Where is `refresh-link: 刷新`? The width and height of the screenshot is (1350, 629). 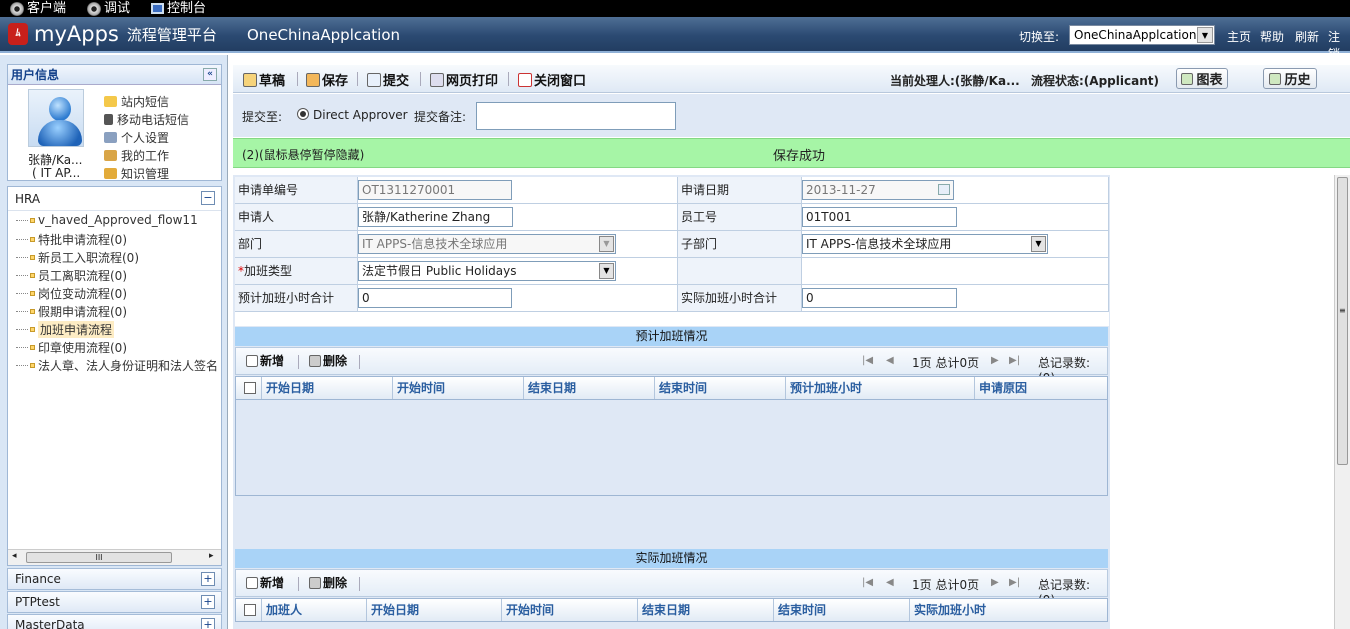
refresh-link: 刷新 is located at coordinates (1307, 36).